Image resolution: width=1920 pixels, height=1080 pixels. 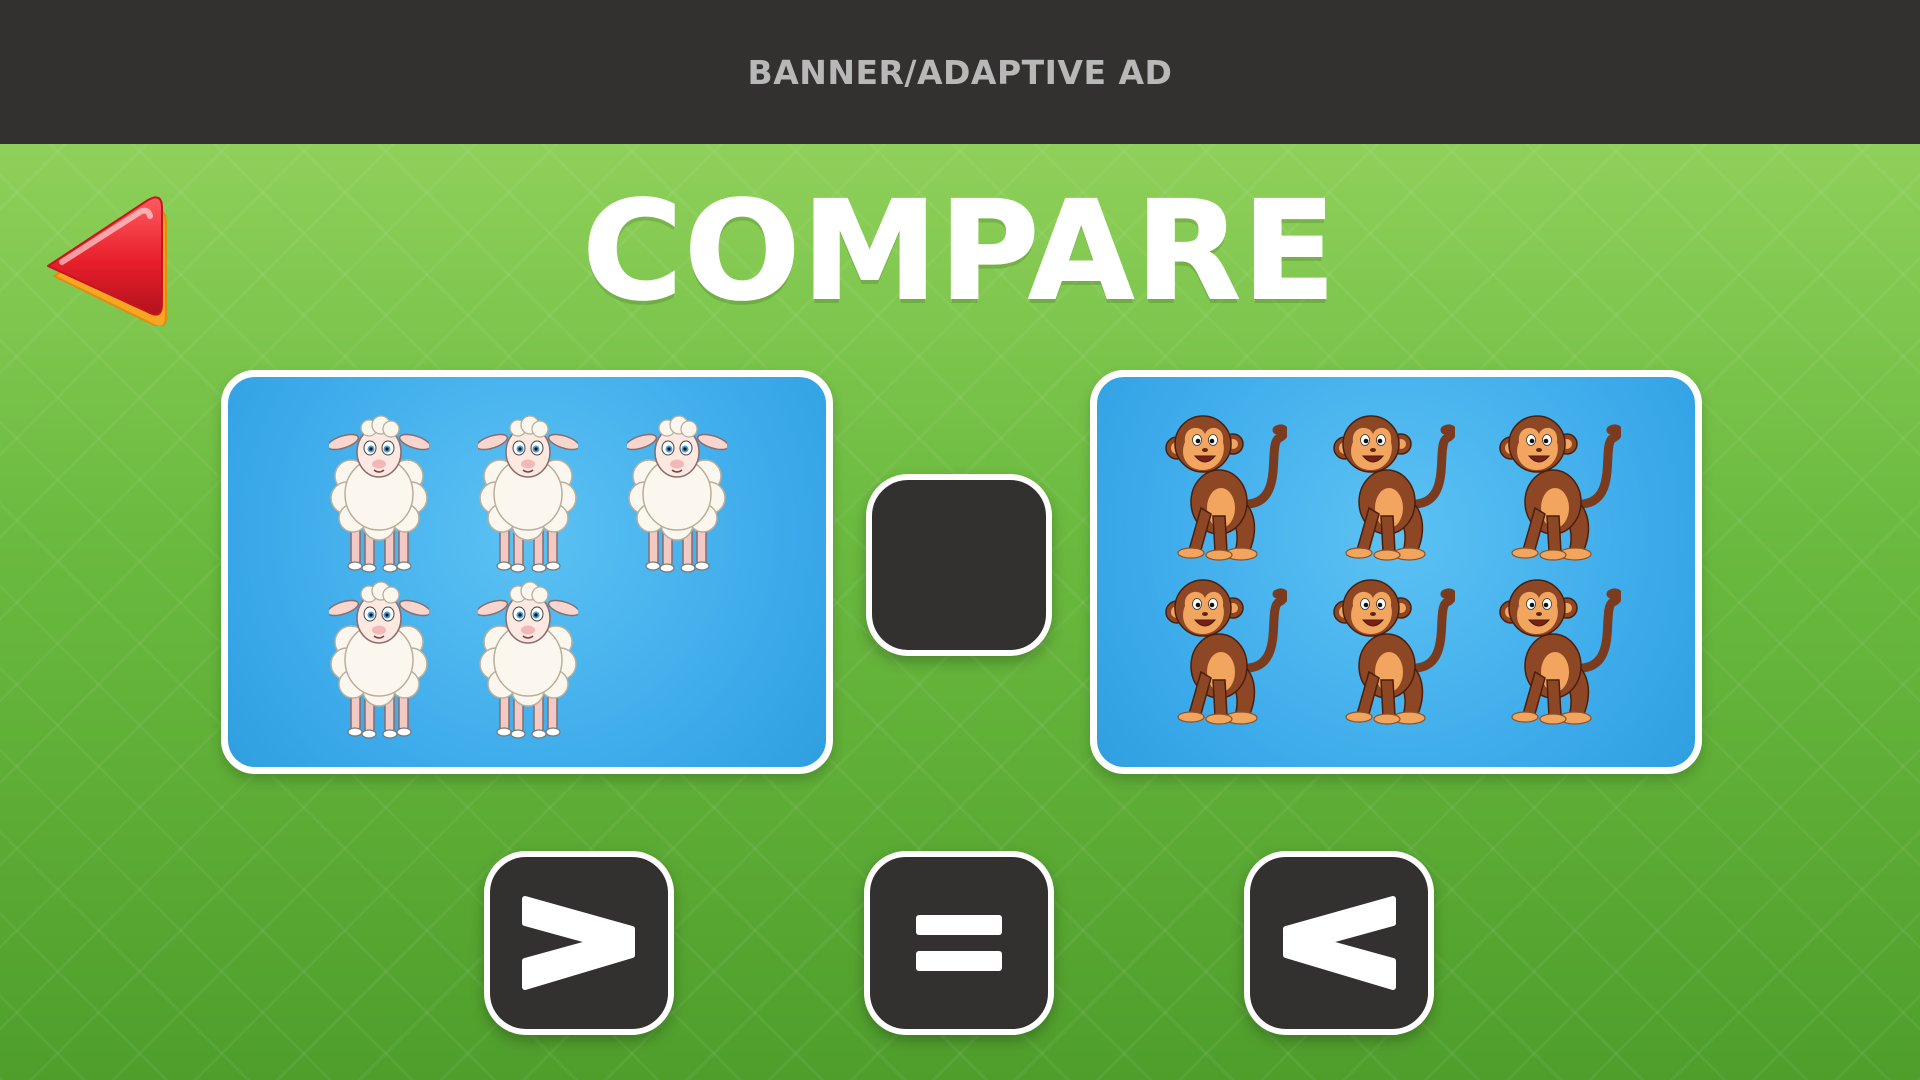 I want to click on ad-banner-label: BANNER/ADAPTIVE AD, so click(x=960, y=72).